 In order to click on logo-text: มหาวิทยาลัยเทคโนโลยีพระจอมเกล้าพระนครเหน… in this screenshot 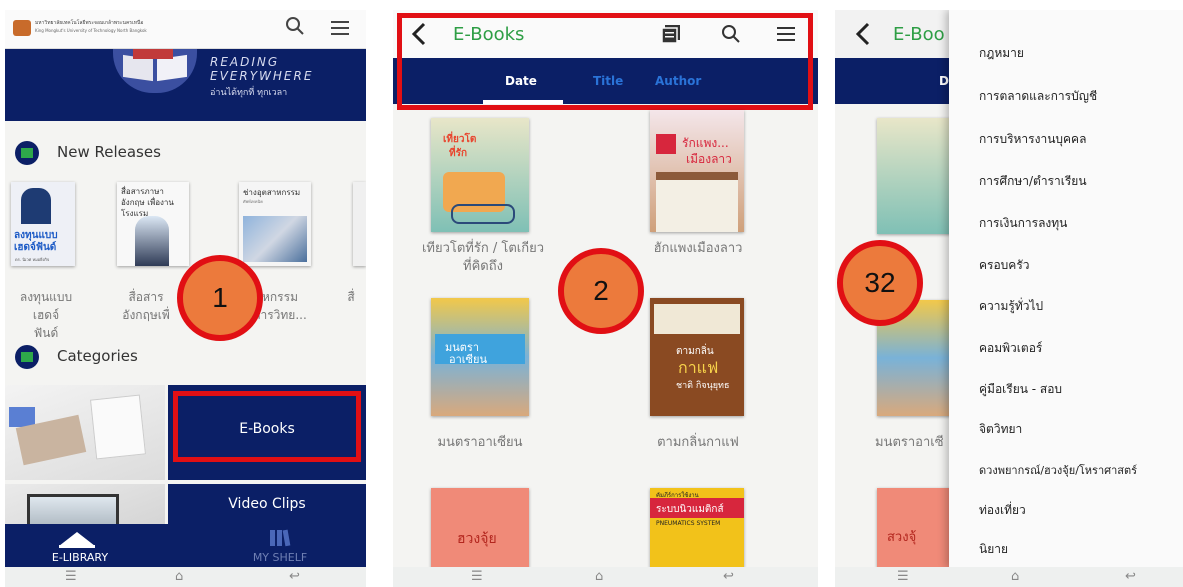, I will do `click(89, 23)`.